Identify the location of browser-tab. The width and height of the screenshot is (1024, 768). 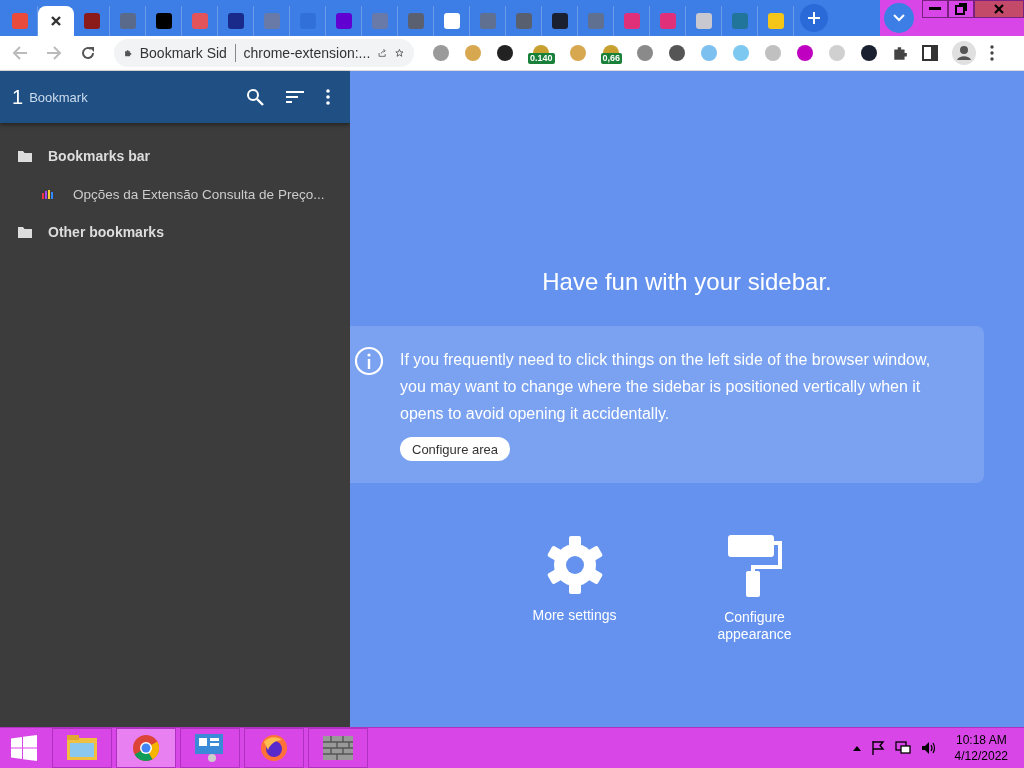
(56, 21).